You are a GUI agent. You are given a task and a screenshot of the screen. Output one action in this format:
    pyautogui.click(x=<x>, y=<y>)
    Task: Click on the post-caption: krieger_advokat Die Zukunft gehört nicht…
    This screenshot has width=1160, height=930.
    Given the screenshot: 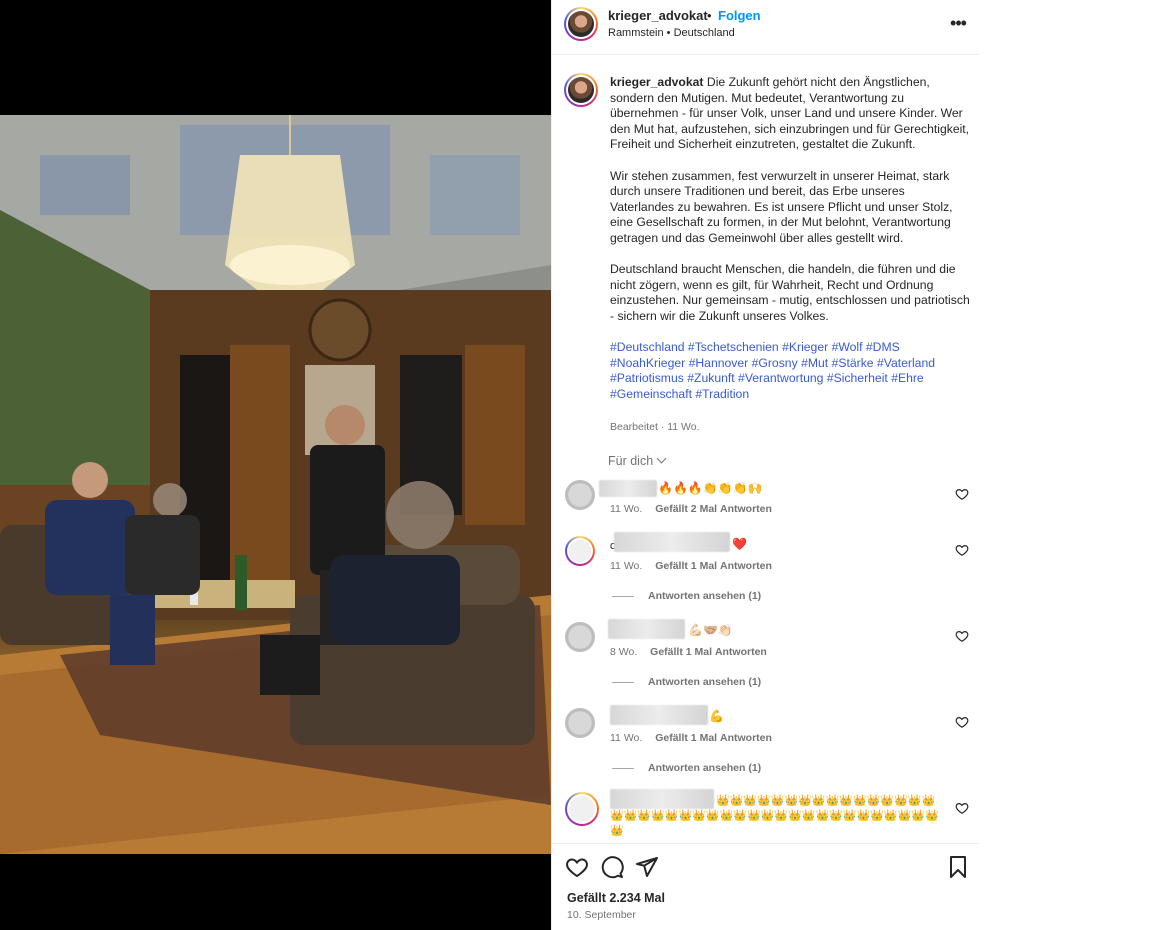 What is the action you would take?
    pyautogui.click(x=790, y=246)
    